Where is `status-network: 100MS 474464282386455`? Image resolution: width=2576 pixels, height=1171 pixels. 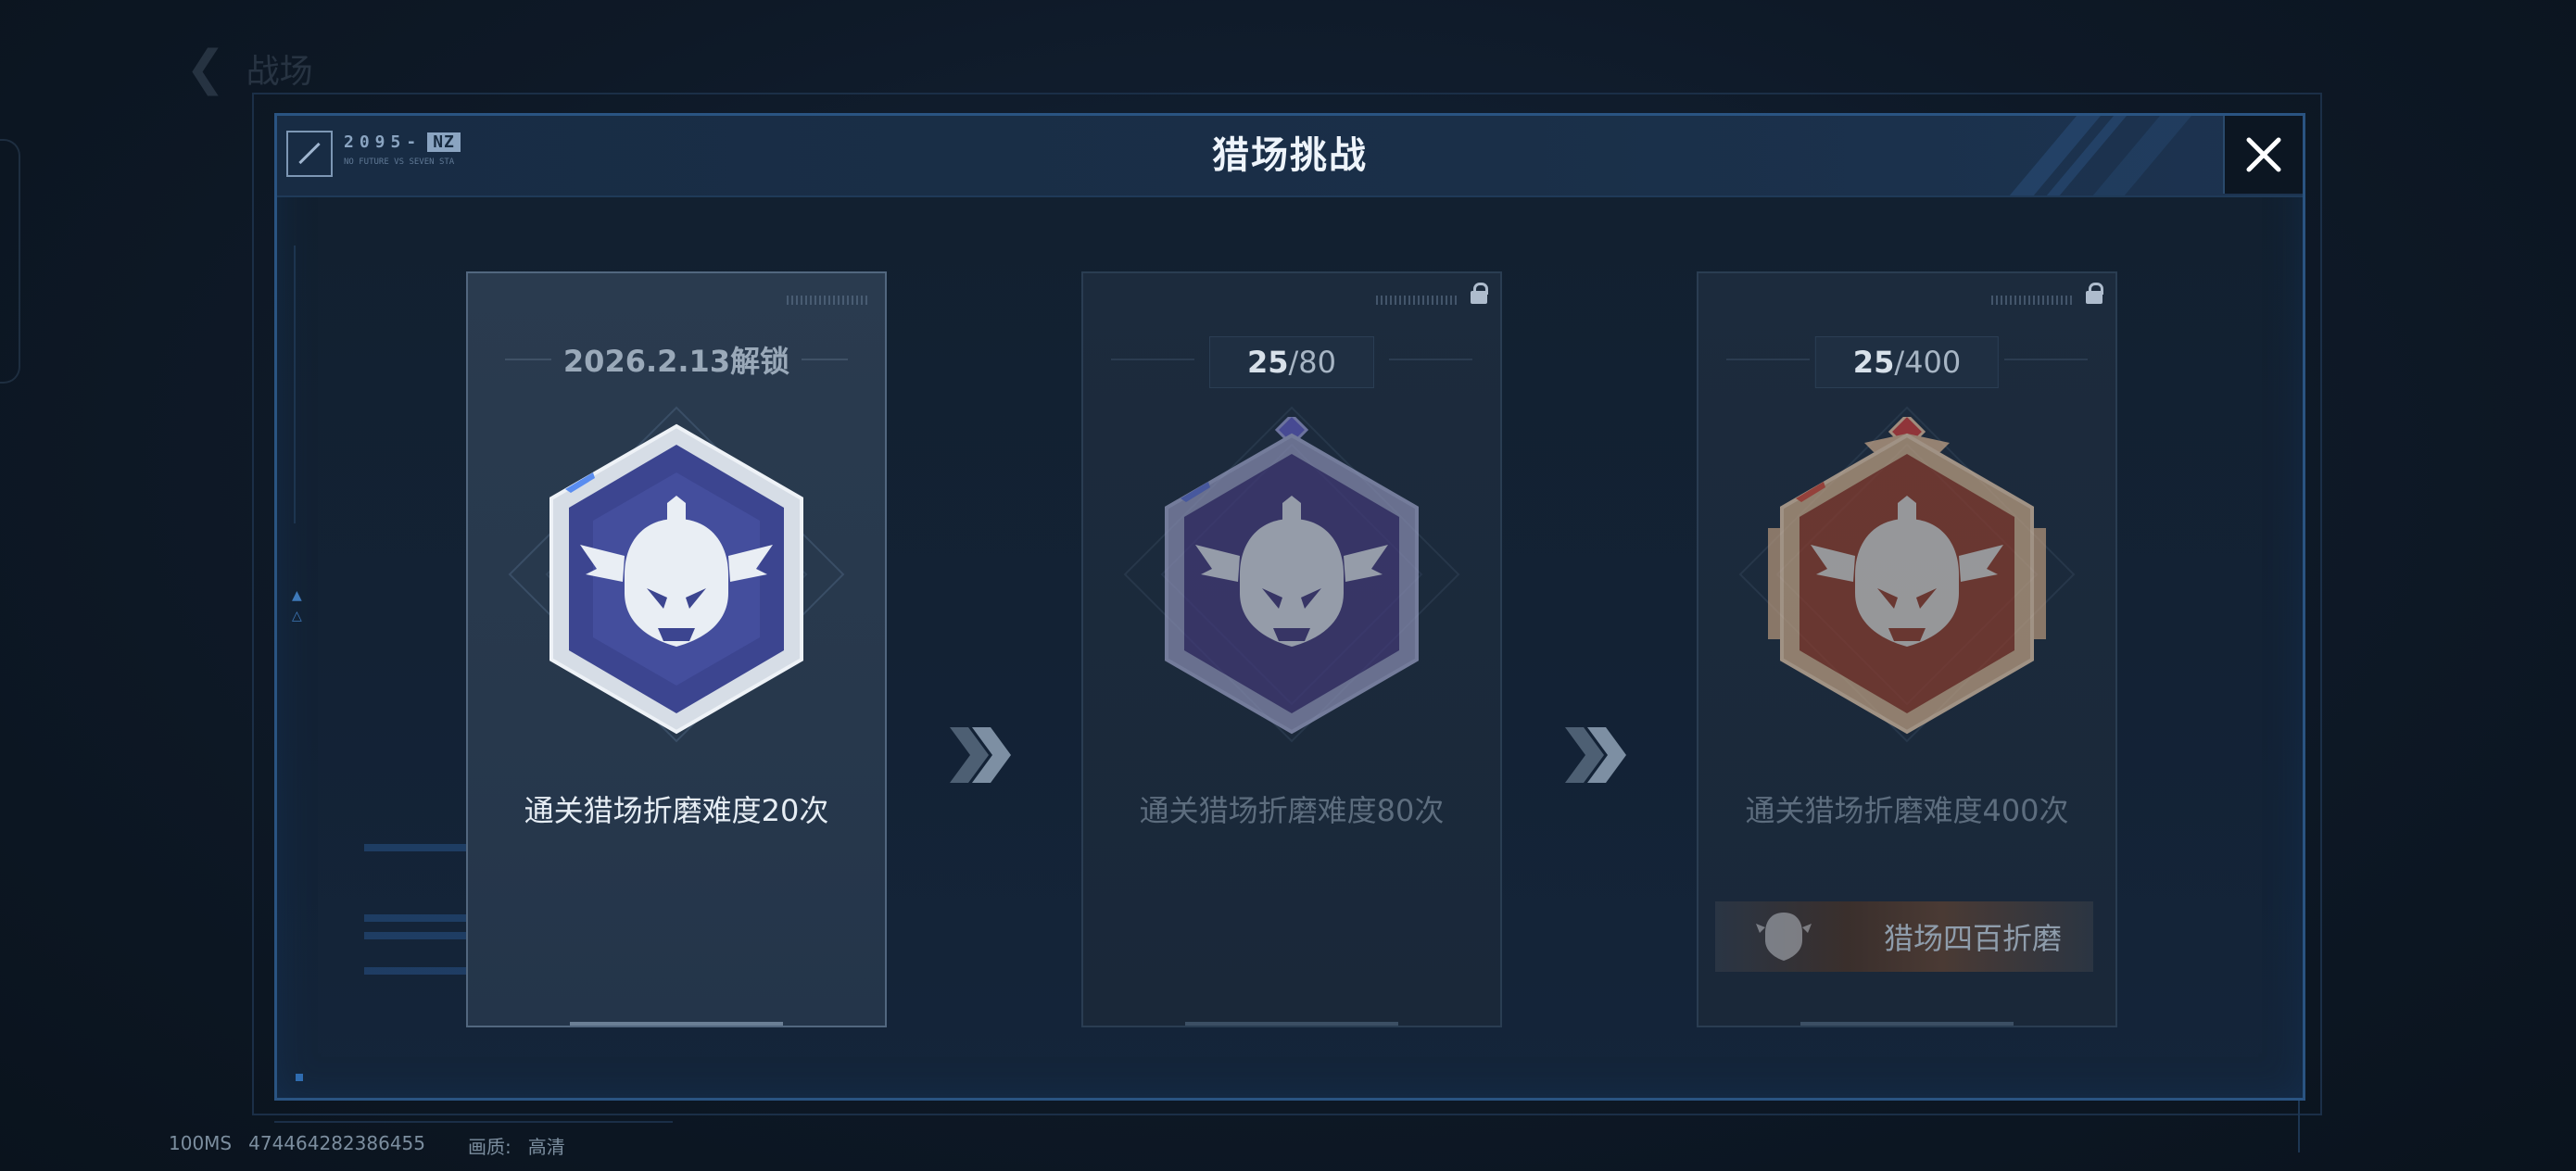
status-network: 100MS 474464282386455 is located at coordinates (297, 1146).